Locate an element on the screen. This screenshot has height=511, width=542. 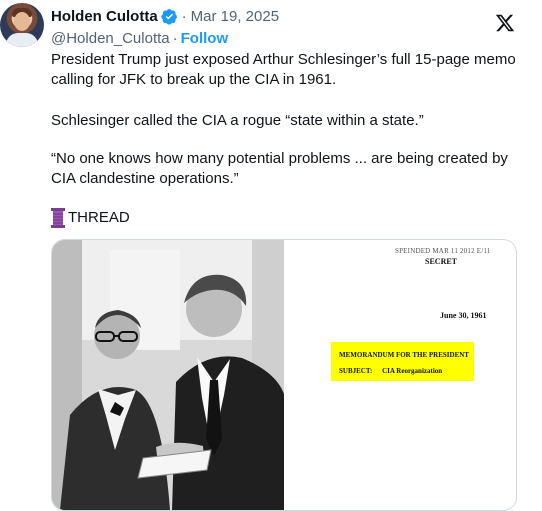
avatar is located at coordinates (22, 25).